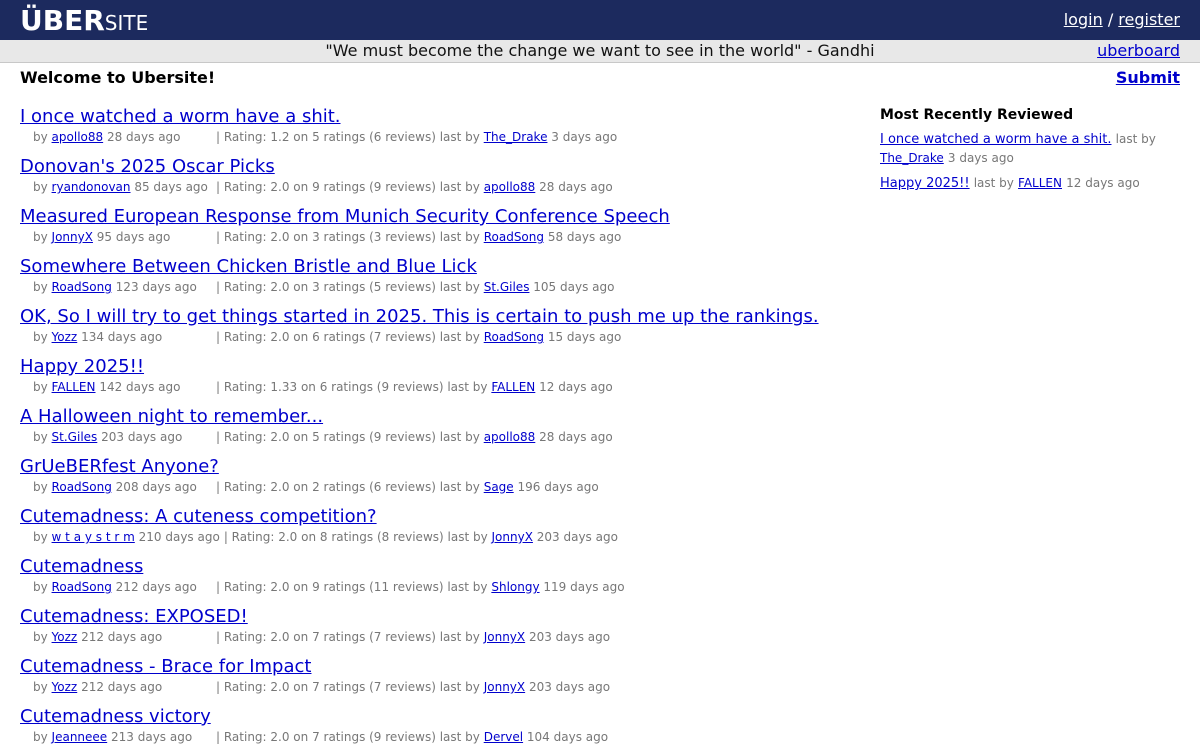 The height and width of the screenshot is (756, 1200). I want to click on uberboard-link: uberboard, so click(1138, 50).